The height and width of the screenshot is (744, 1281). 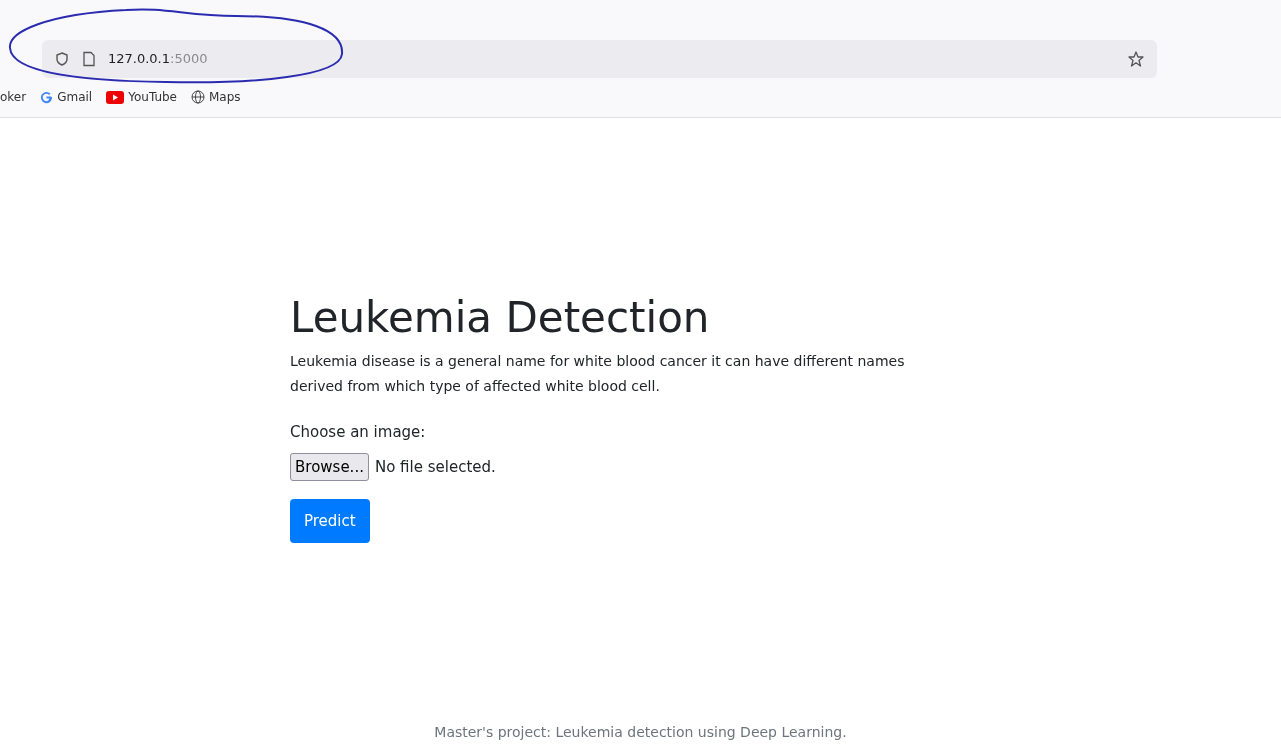 What do you see at coordinates (640, 732) in the screenshot?
I see `footer-text: Master's project: Leukemia detection using Deep Learning.` at bounding box center [640, 732].